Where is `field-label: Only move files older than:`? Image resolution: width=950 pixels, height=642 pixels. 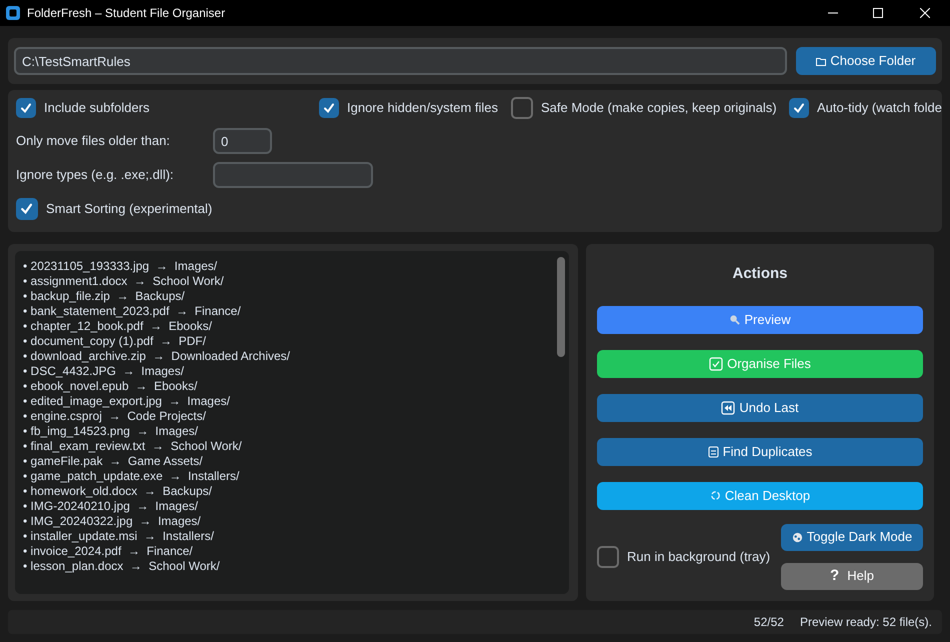 field-label: Only move files older than: is located at coordinates (93, 141).